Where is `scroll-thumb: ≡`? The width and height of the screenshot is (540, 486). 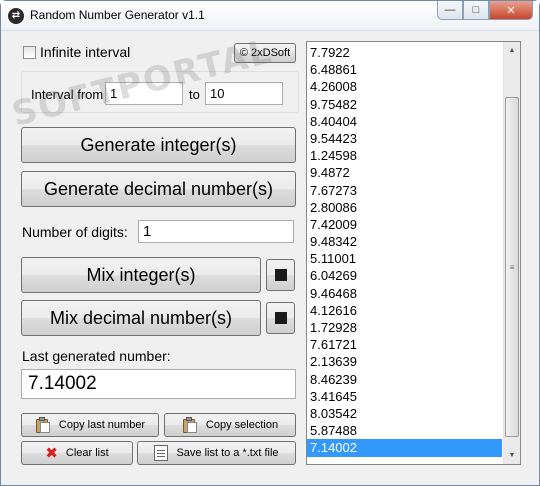
scroll-thumb: ≡ is located at coordinates (512, 267).